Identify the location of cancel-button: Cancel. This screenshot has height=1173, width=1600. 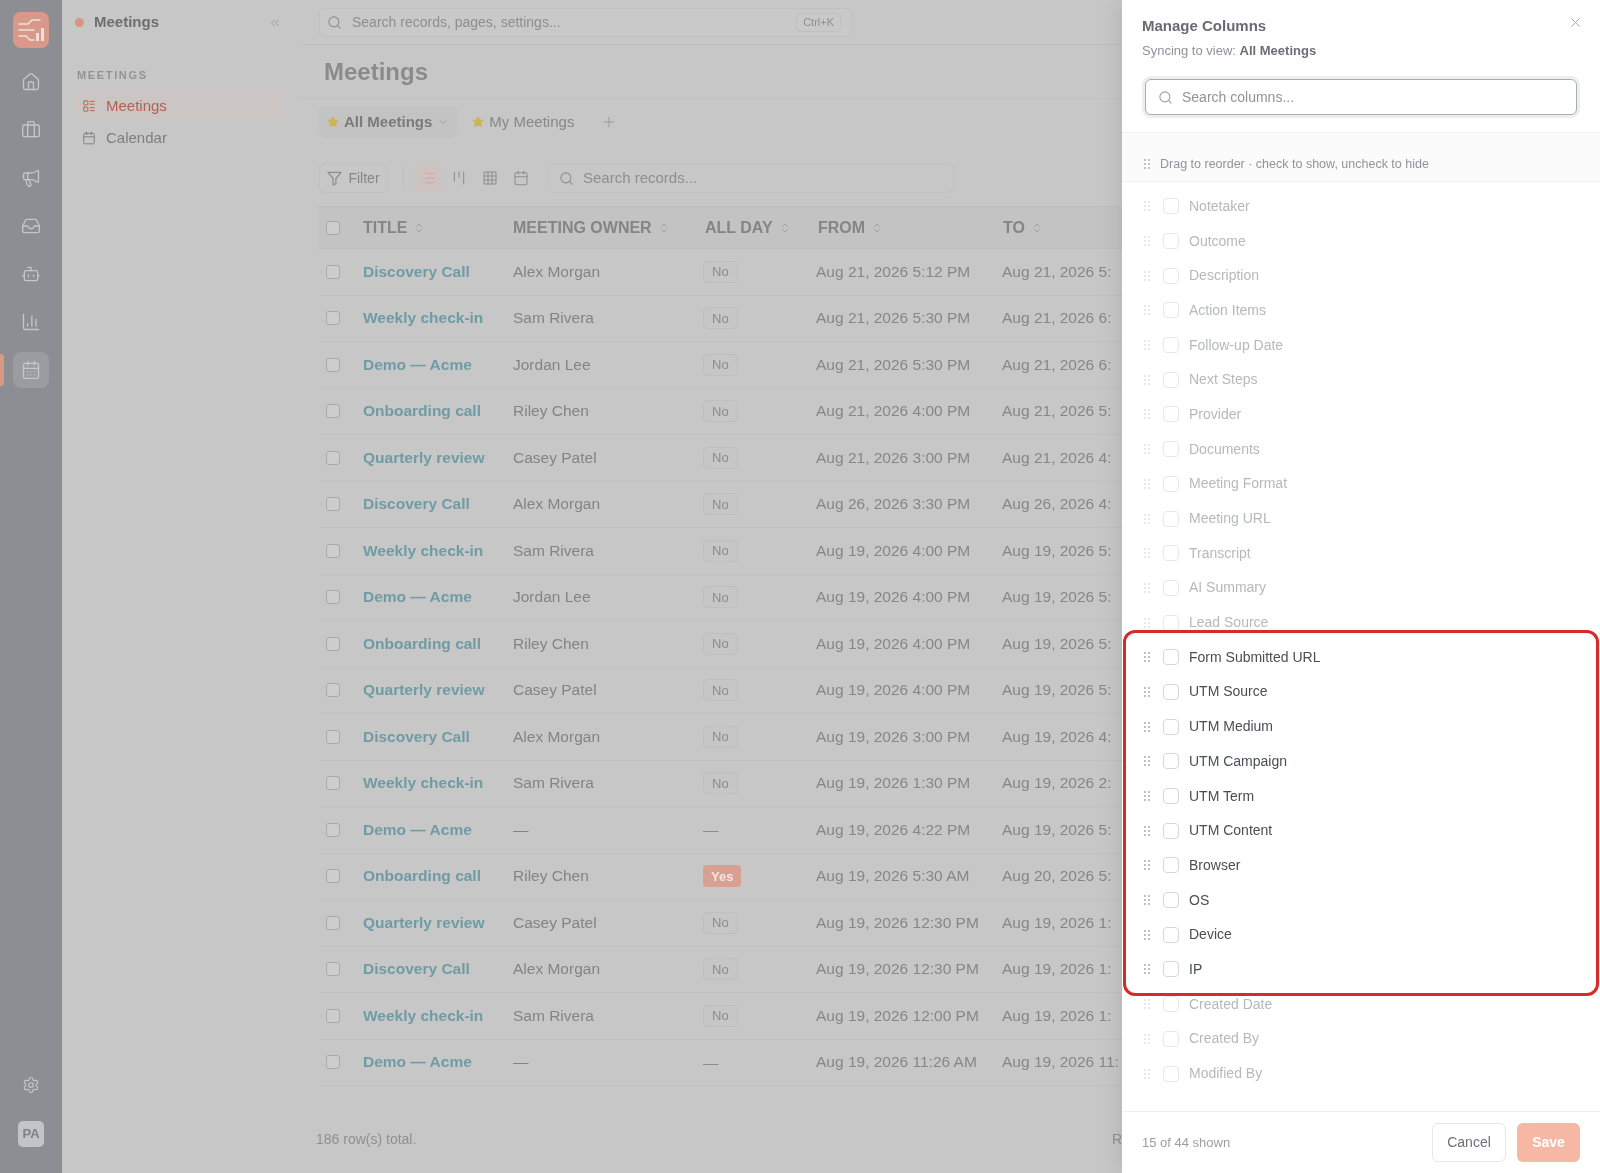
(1469, 1142).